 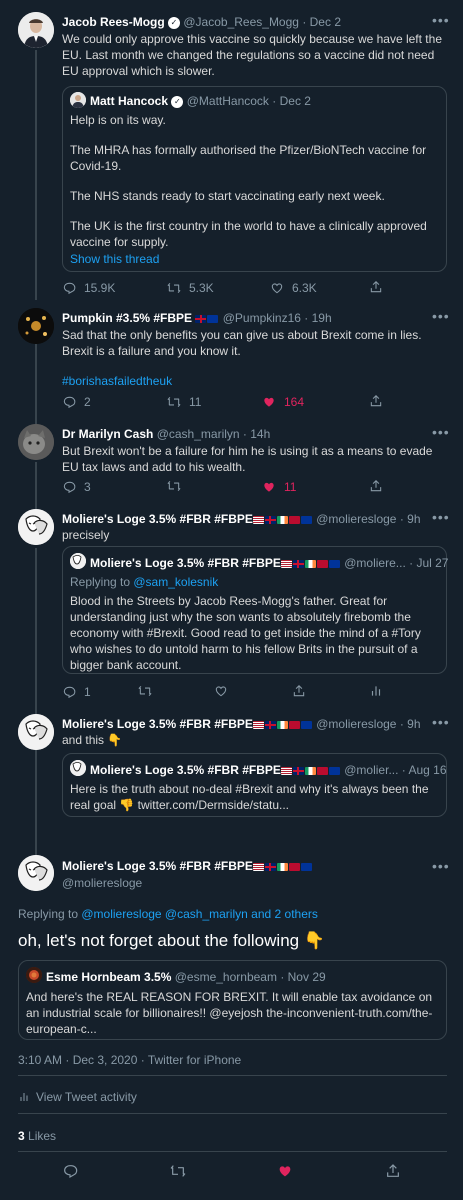 What do you see at coordinates (127, 318) in the screenshot?
I see `author-name: Pumpkin #3.5% #FBPE` at bounding box center [127, 318].